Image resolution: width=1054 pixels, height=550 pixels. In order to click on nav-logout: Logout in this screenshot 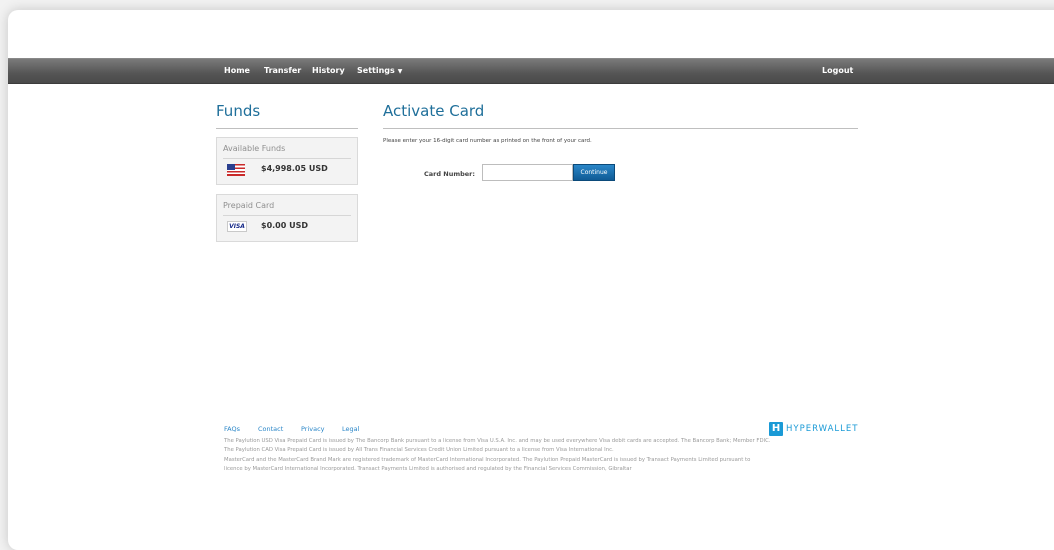, I will do `click(837, 71)`.